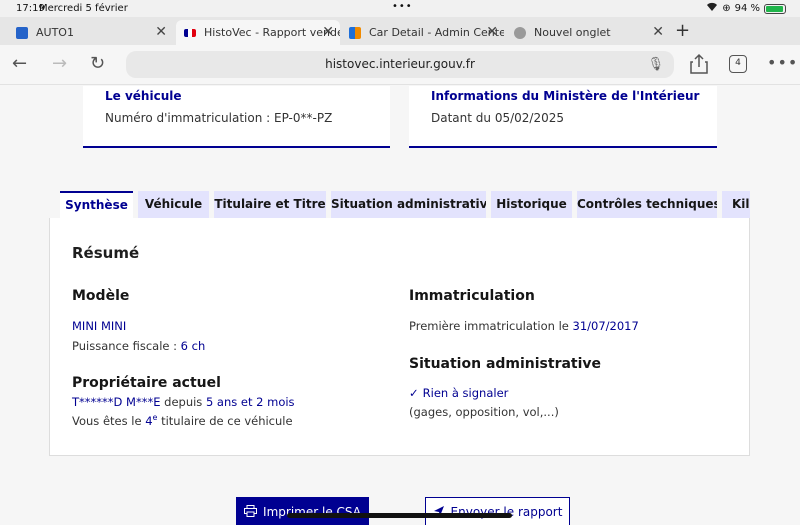  I want to click on fiscal-power-label: Puissance fiscale :, so click(126, 346).